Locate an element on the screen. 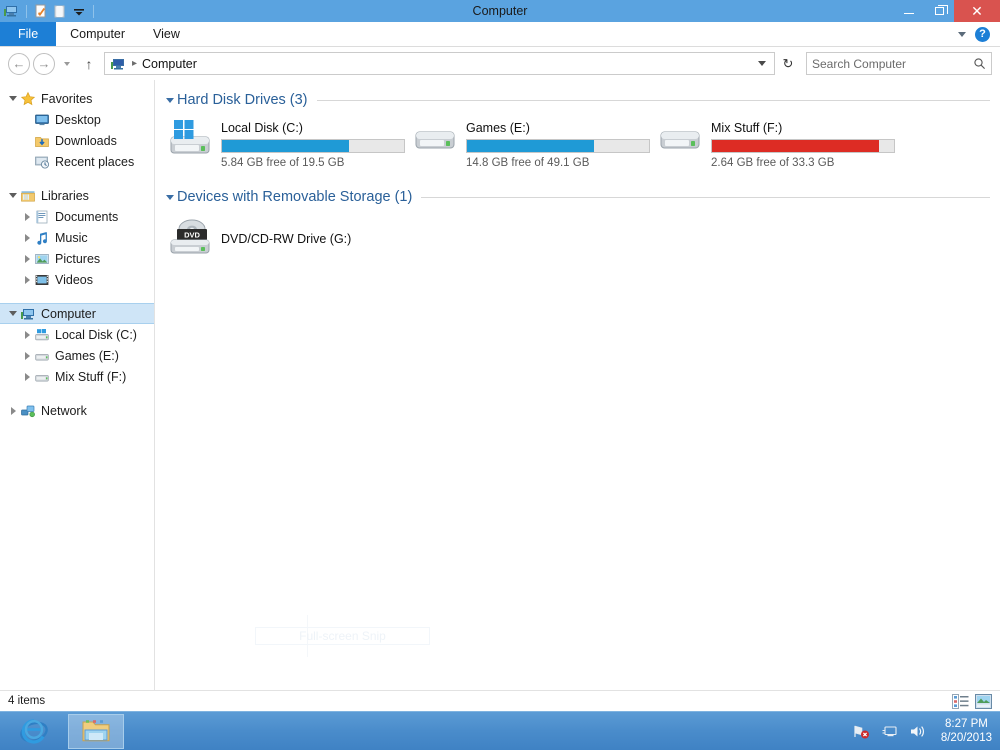 This screenshot has width=1000, height=750. sidebar-item-favorites: Favorites is located at coordinates (77, 98).